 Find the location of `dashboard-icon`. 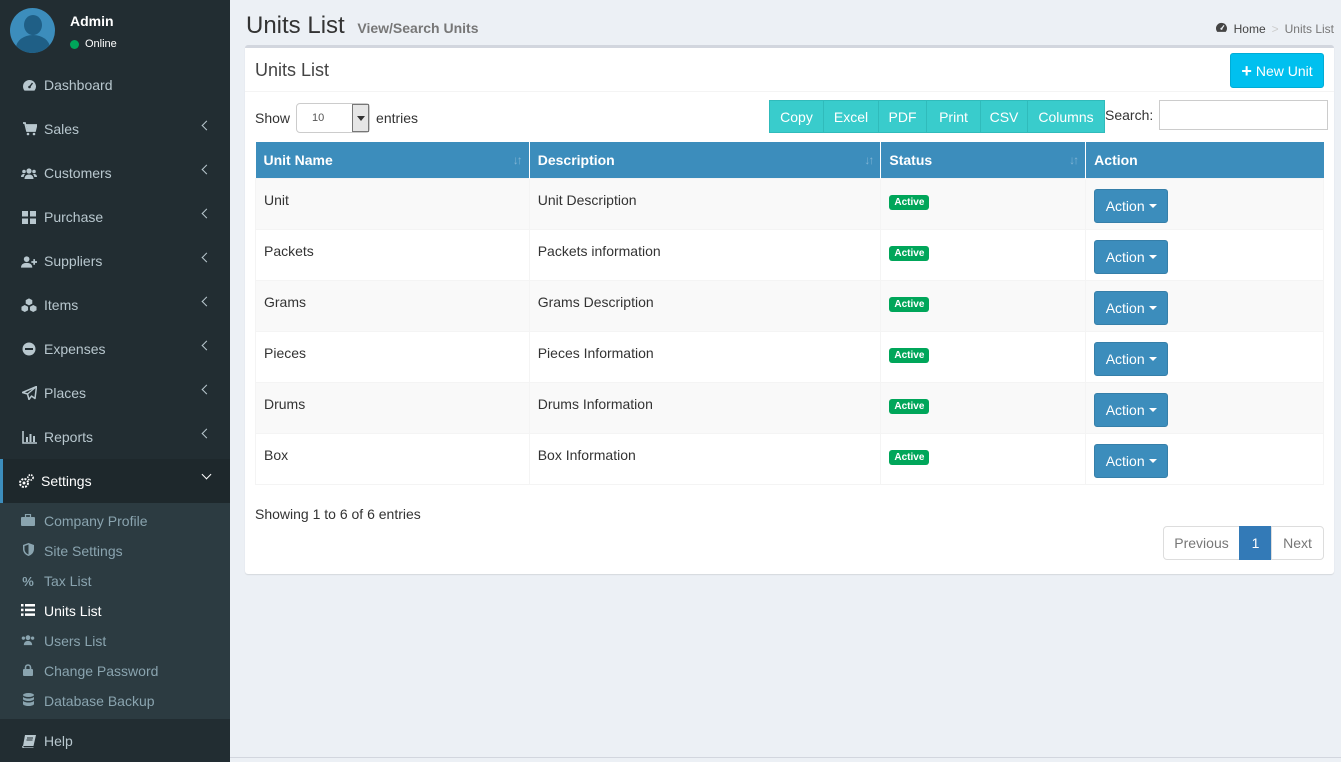

dashboard-icon is located at coordinates (29, 85).